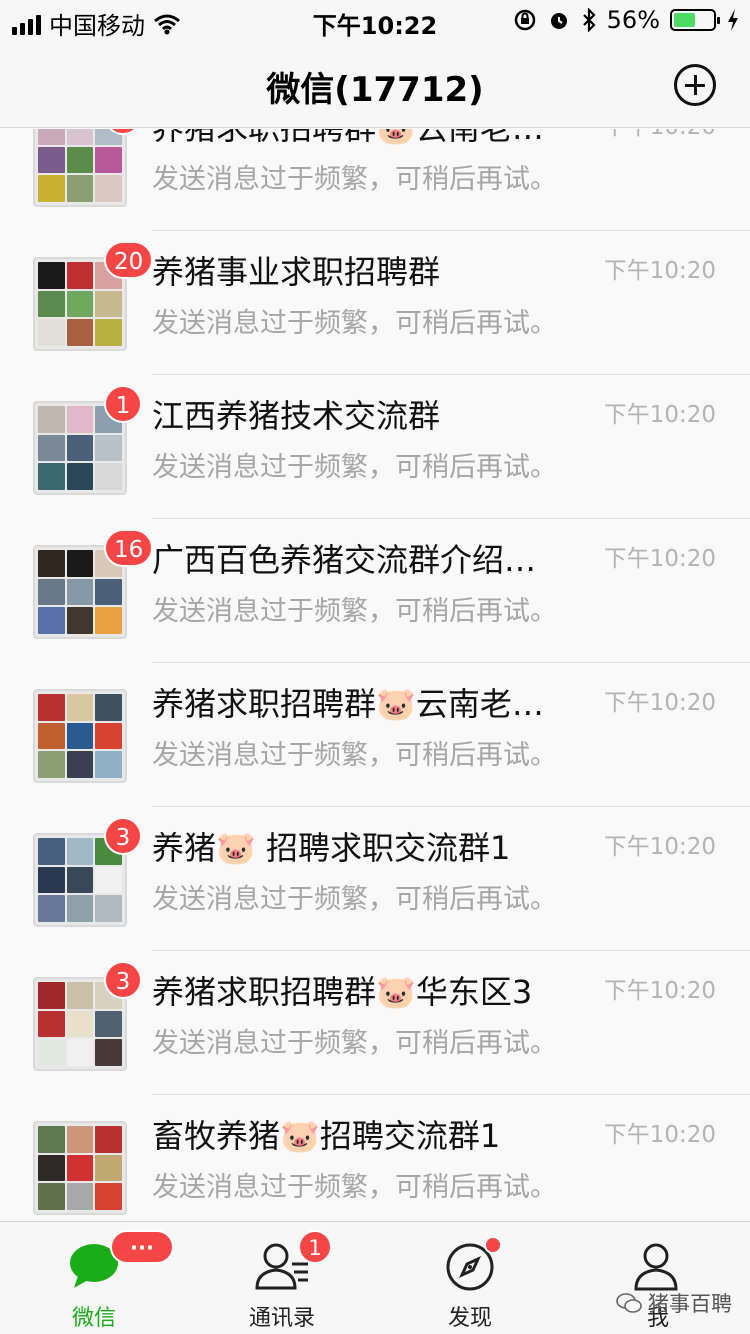  Describe the element at coordinates (315, 1247) in the screenshot. I see `tab-contacts-badge: 1` at that location.